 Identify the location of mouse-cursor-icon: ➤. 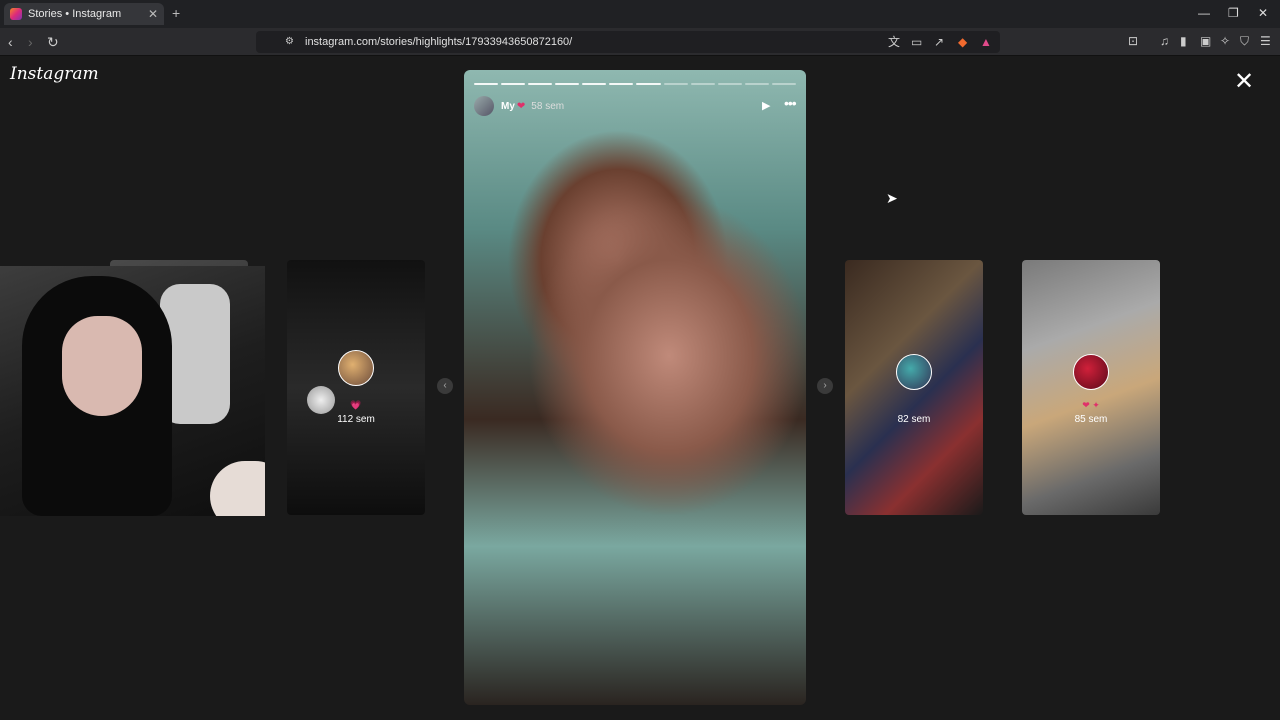
(892, 198).